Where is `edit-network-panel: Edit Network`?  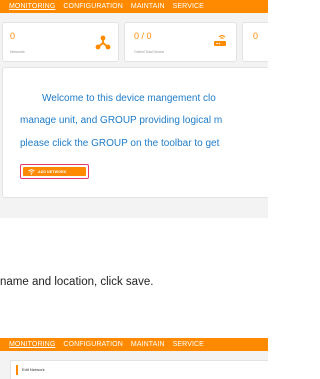 edit-network-panel: Edit Network is located at coordinates (139, 369).